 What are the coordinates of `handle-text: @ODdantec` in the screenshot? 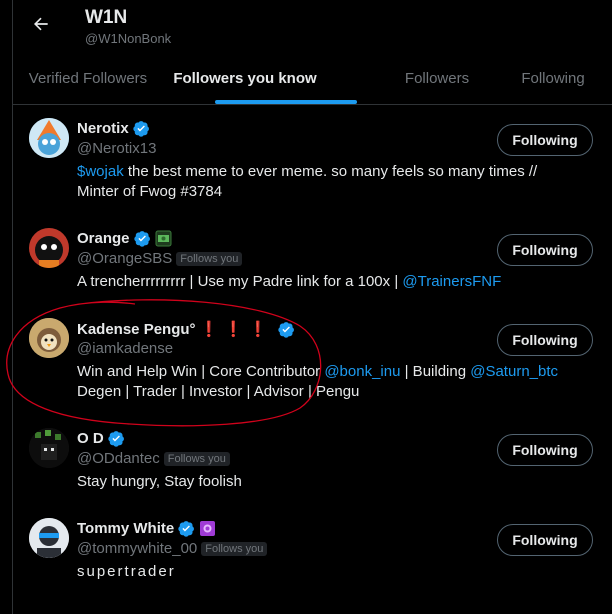 It's located at (118, 458).